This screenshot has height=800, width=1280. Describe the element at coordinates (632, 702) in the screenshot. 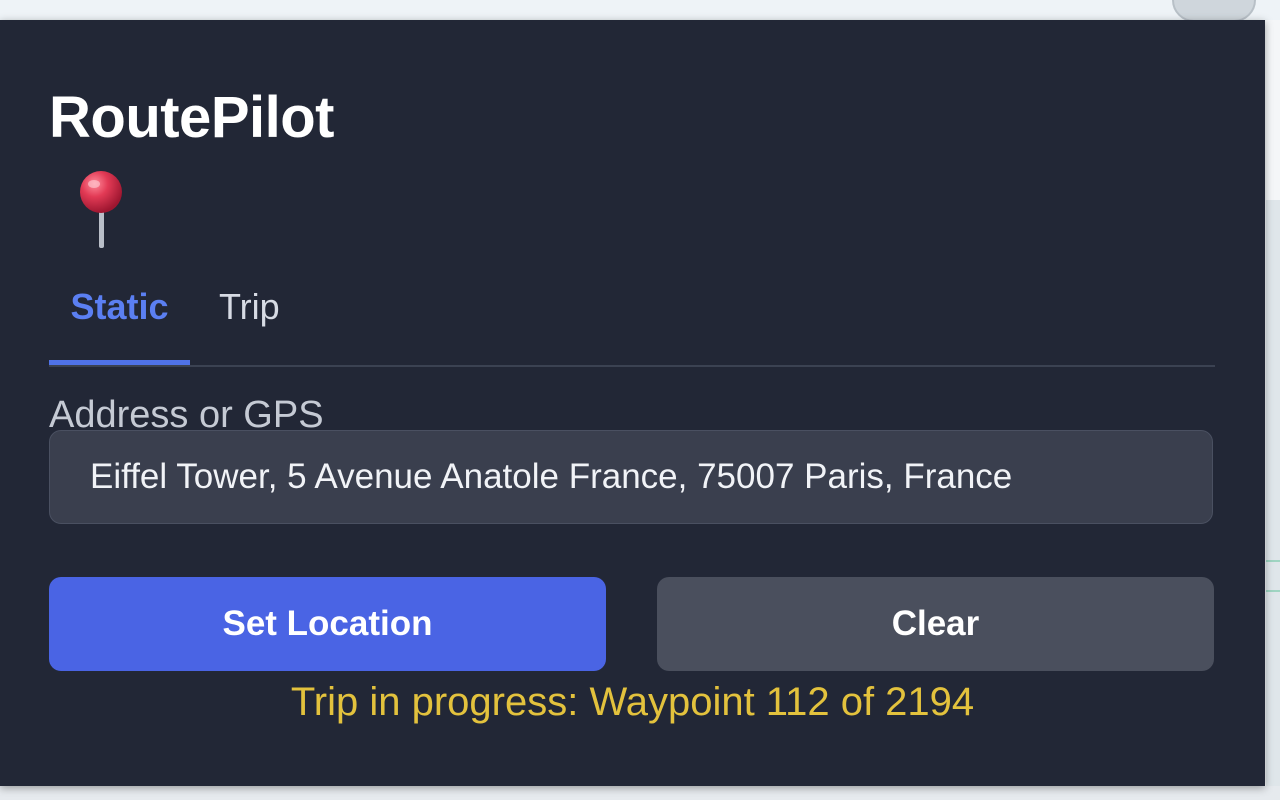

I see `trip-status-text: Trip in progress: Waypoint 112 of 2194` at that location.